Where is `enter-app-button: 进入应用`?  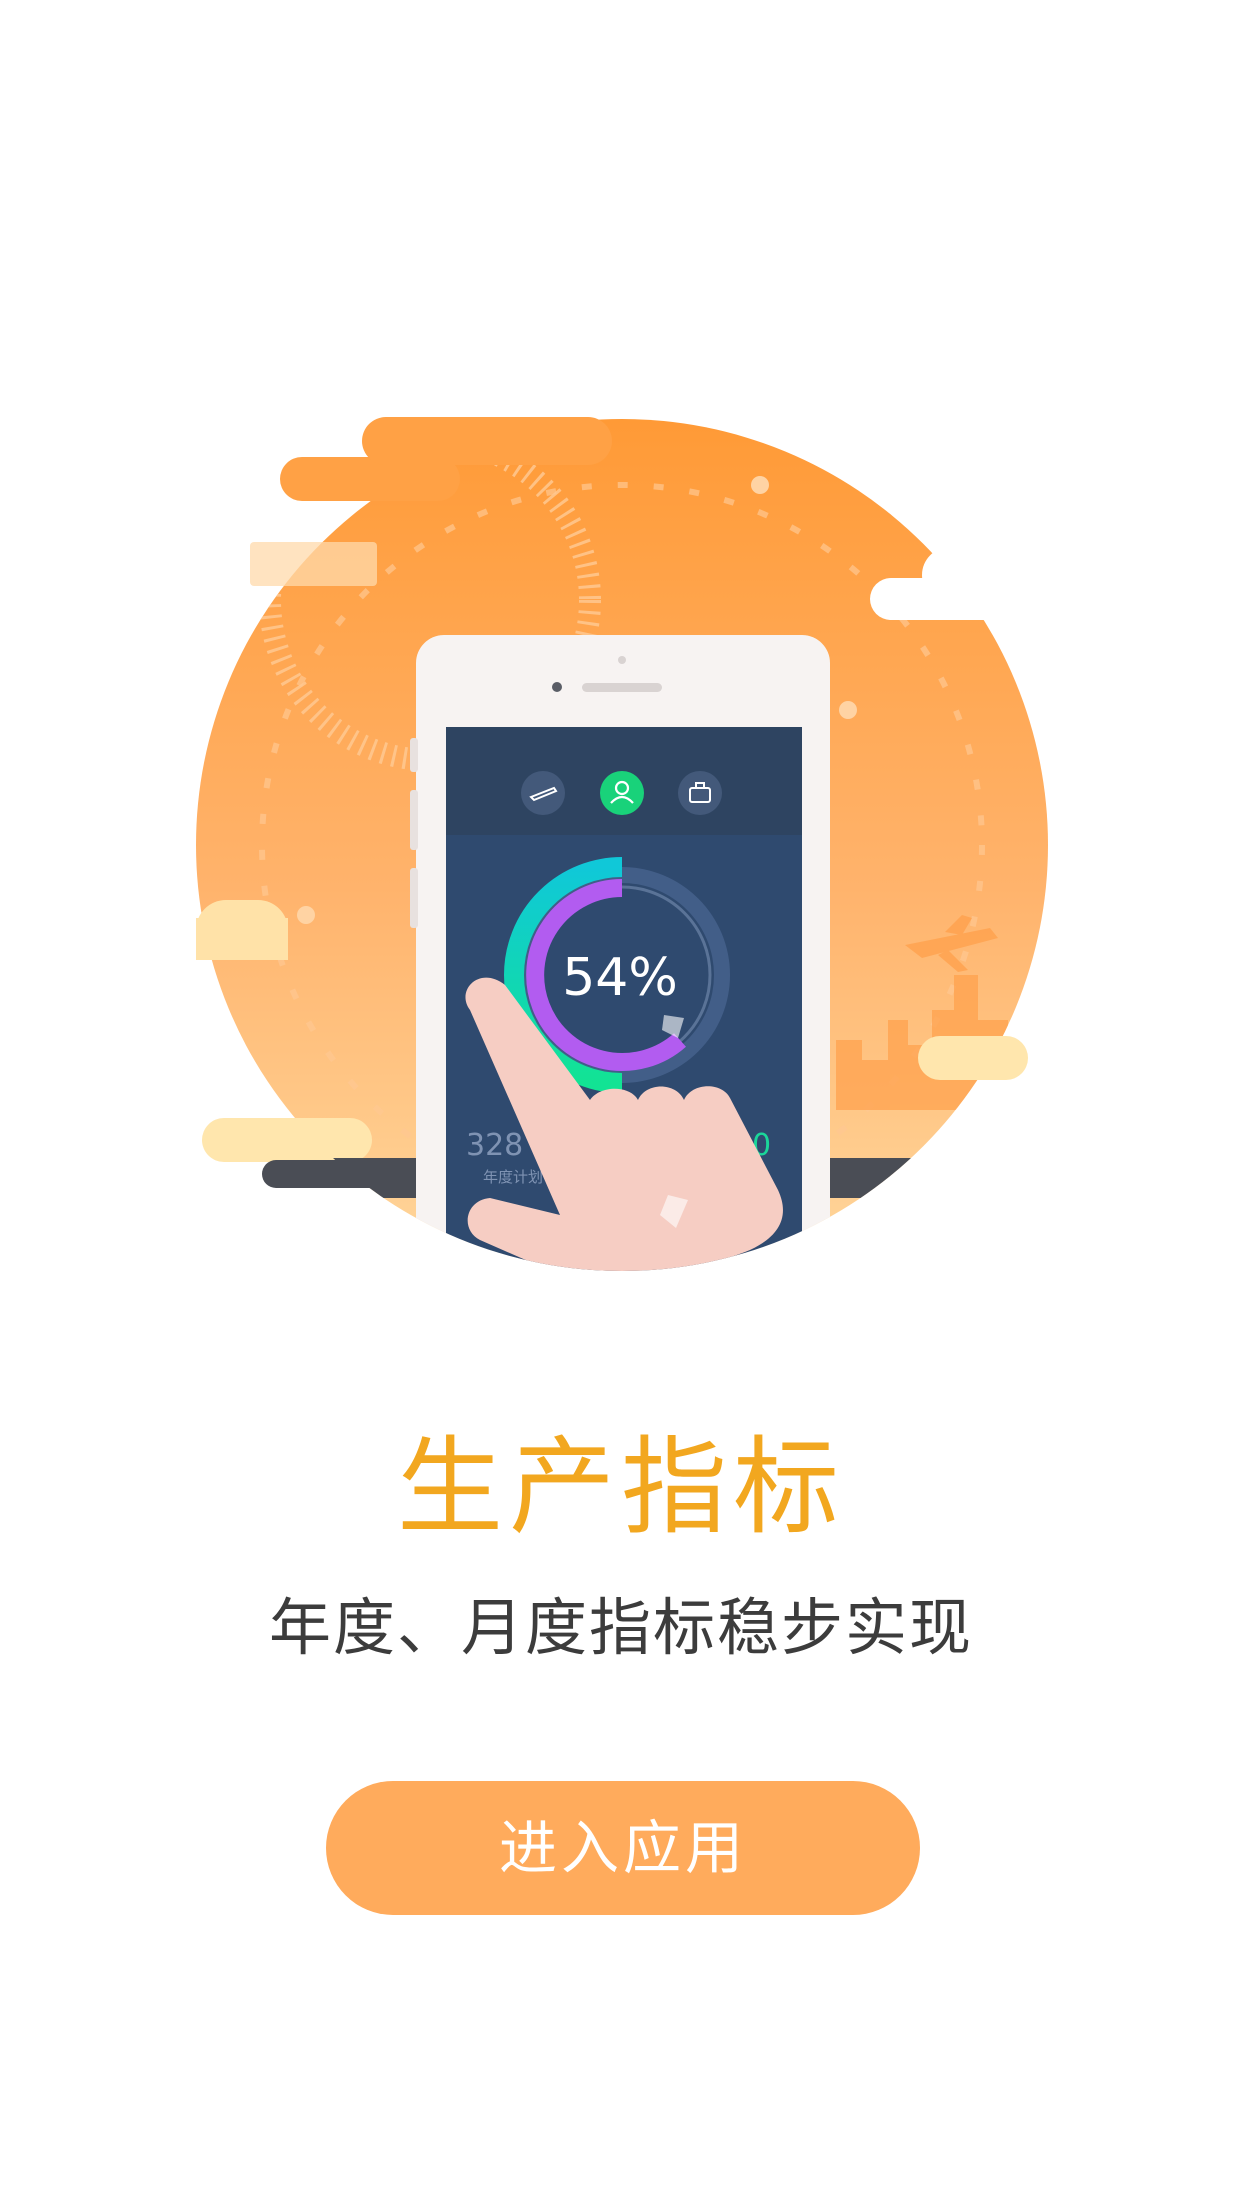 enter-app-button: 进入应用 is located at coordinates (623, 1848).